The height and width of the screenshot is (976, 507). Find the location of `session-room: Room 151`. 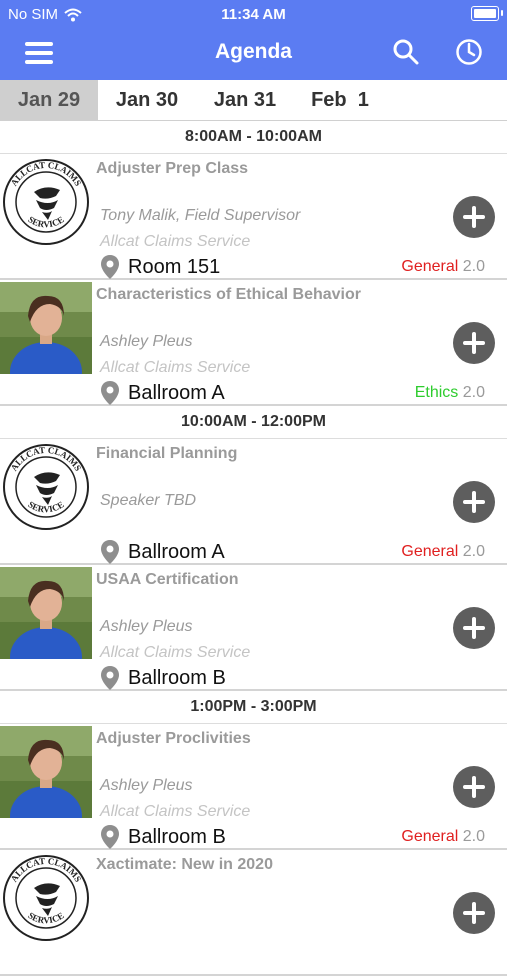

session-room: Room 151 is located at coordinates (160, 267).